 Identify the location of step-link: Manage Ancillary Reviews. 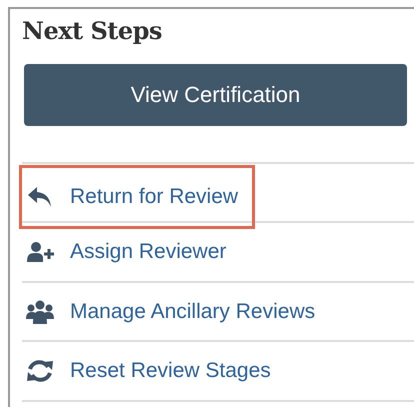
(193, 312).